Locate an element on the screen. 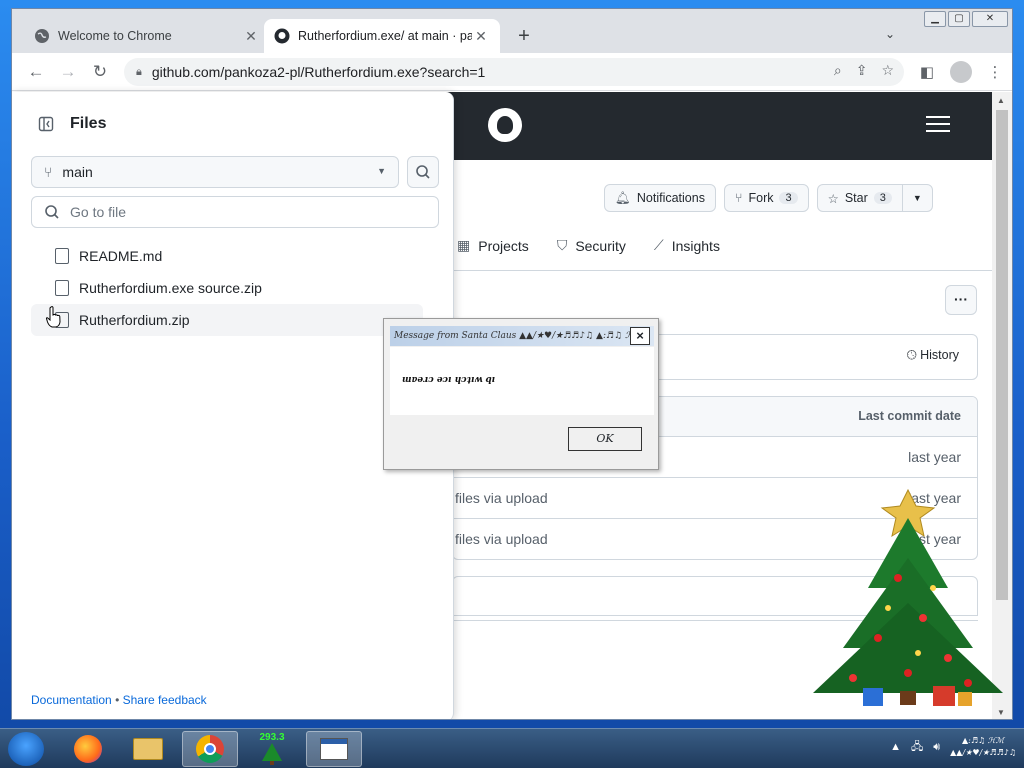  file-item: Rutherfordium.exe source.zip is located at coordinates (227, 288).